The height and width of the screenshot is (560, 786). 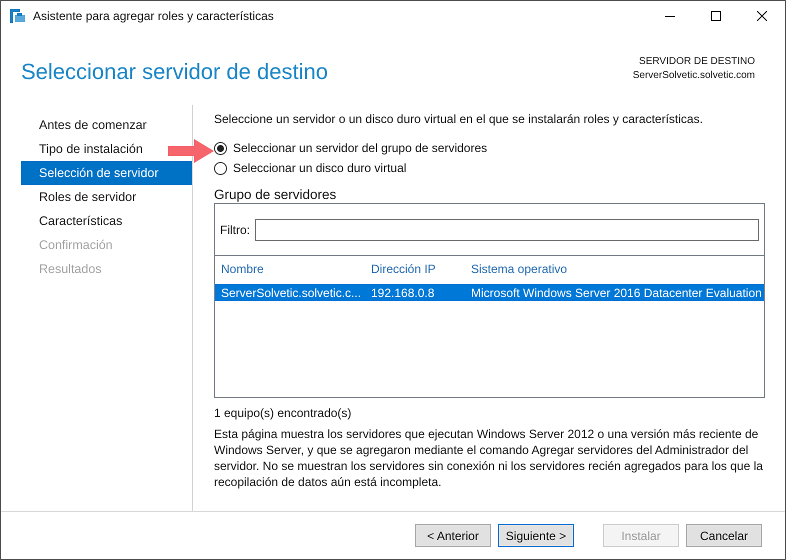 What do you see at coordinates (106, 173) in the screenshot?
I see `sidebar-item: Selección de servidor` at bounding box center [106, 173].